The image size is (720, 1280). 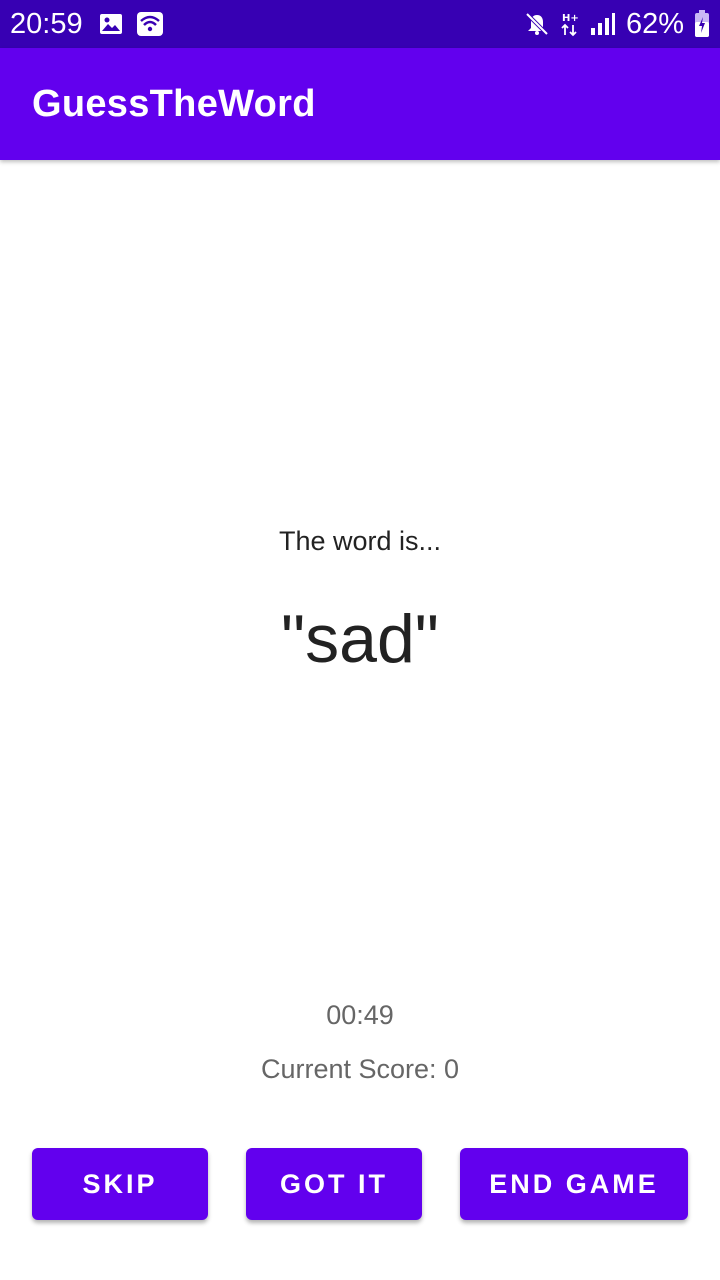 I want to click on end-game-button: END GAME, so click(x=574, y=1184).